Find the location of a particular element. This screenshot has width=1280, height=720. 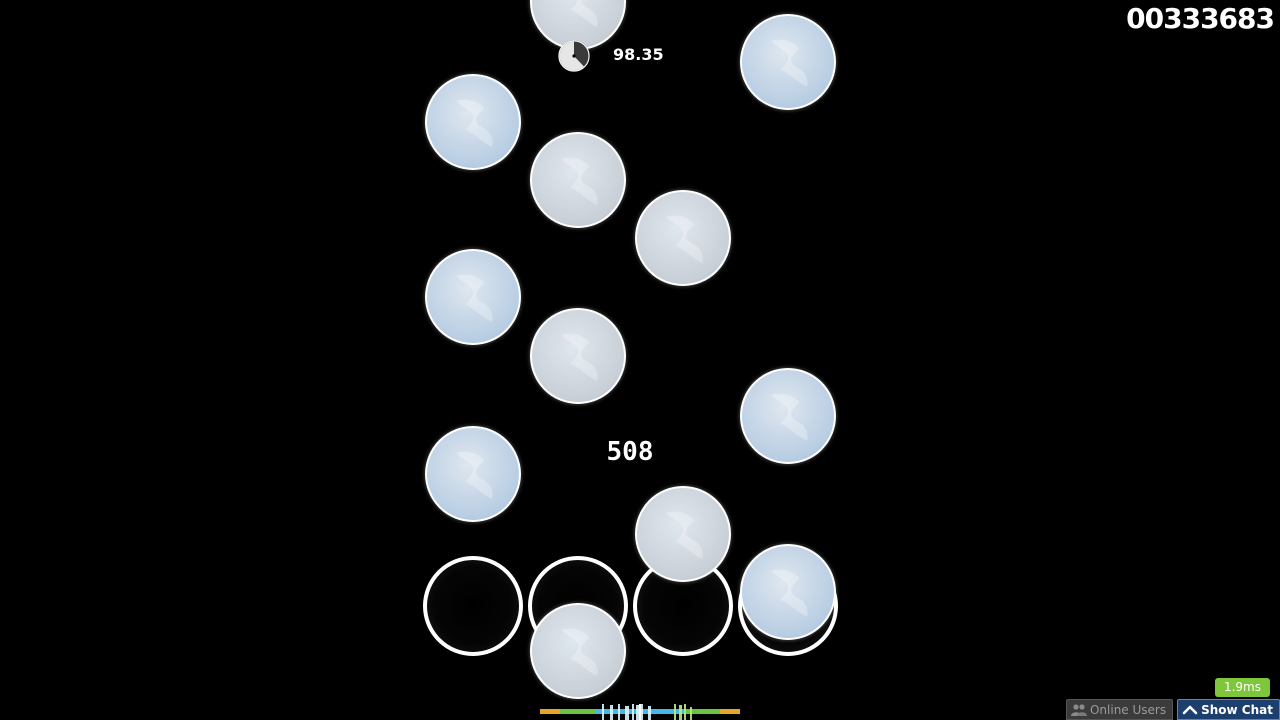

online-users-label: Online Users is located at coordinates (1128, 709).